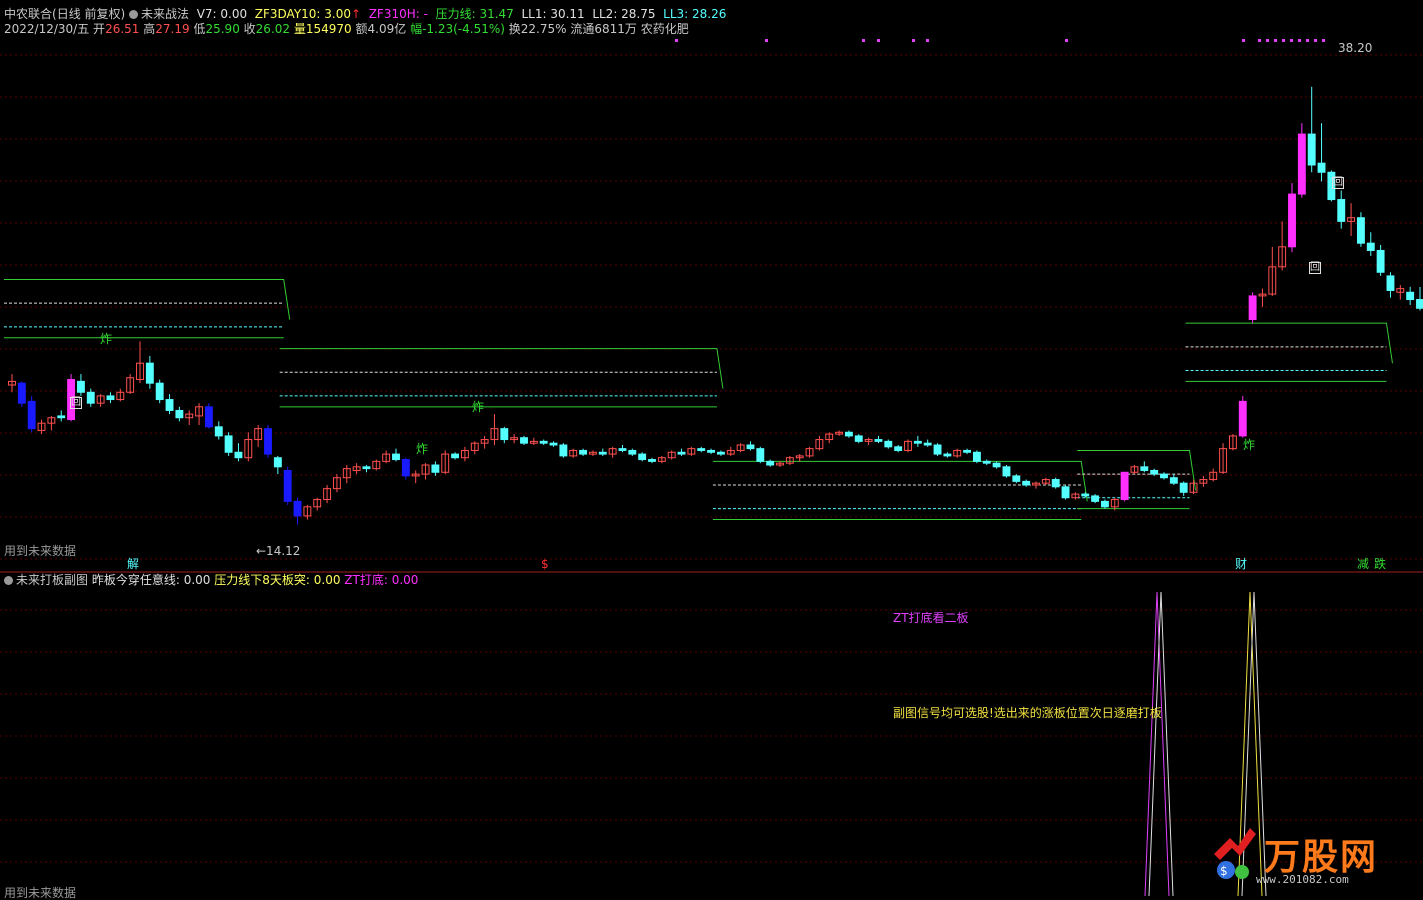  Describe the element at coordinates (545, 564) in the screenshot. I see `signal-dollar: $` at that location.